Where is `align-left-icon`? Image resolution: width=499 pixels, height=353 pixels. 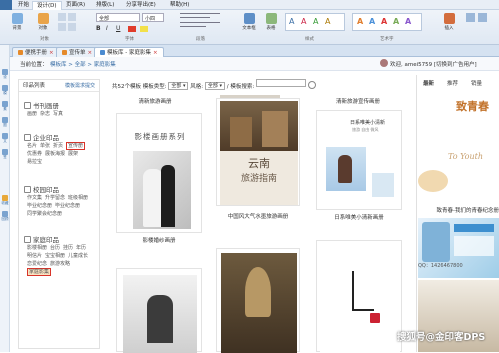 align-left-icon is located at coordinates (200, 13).